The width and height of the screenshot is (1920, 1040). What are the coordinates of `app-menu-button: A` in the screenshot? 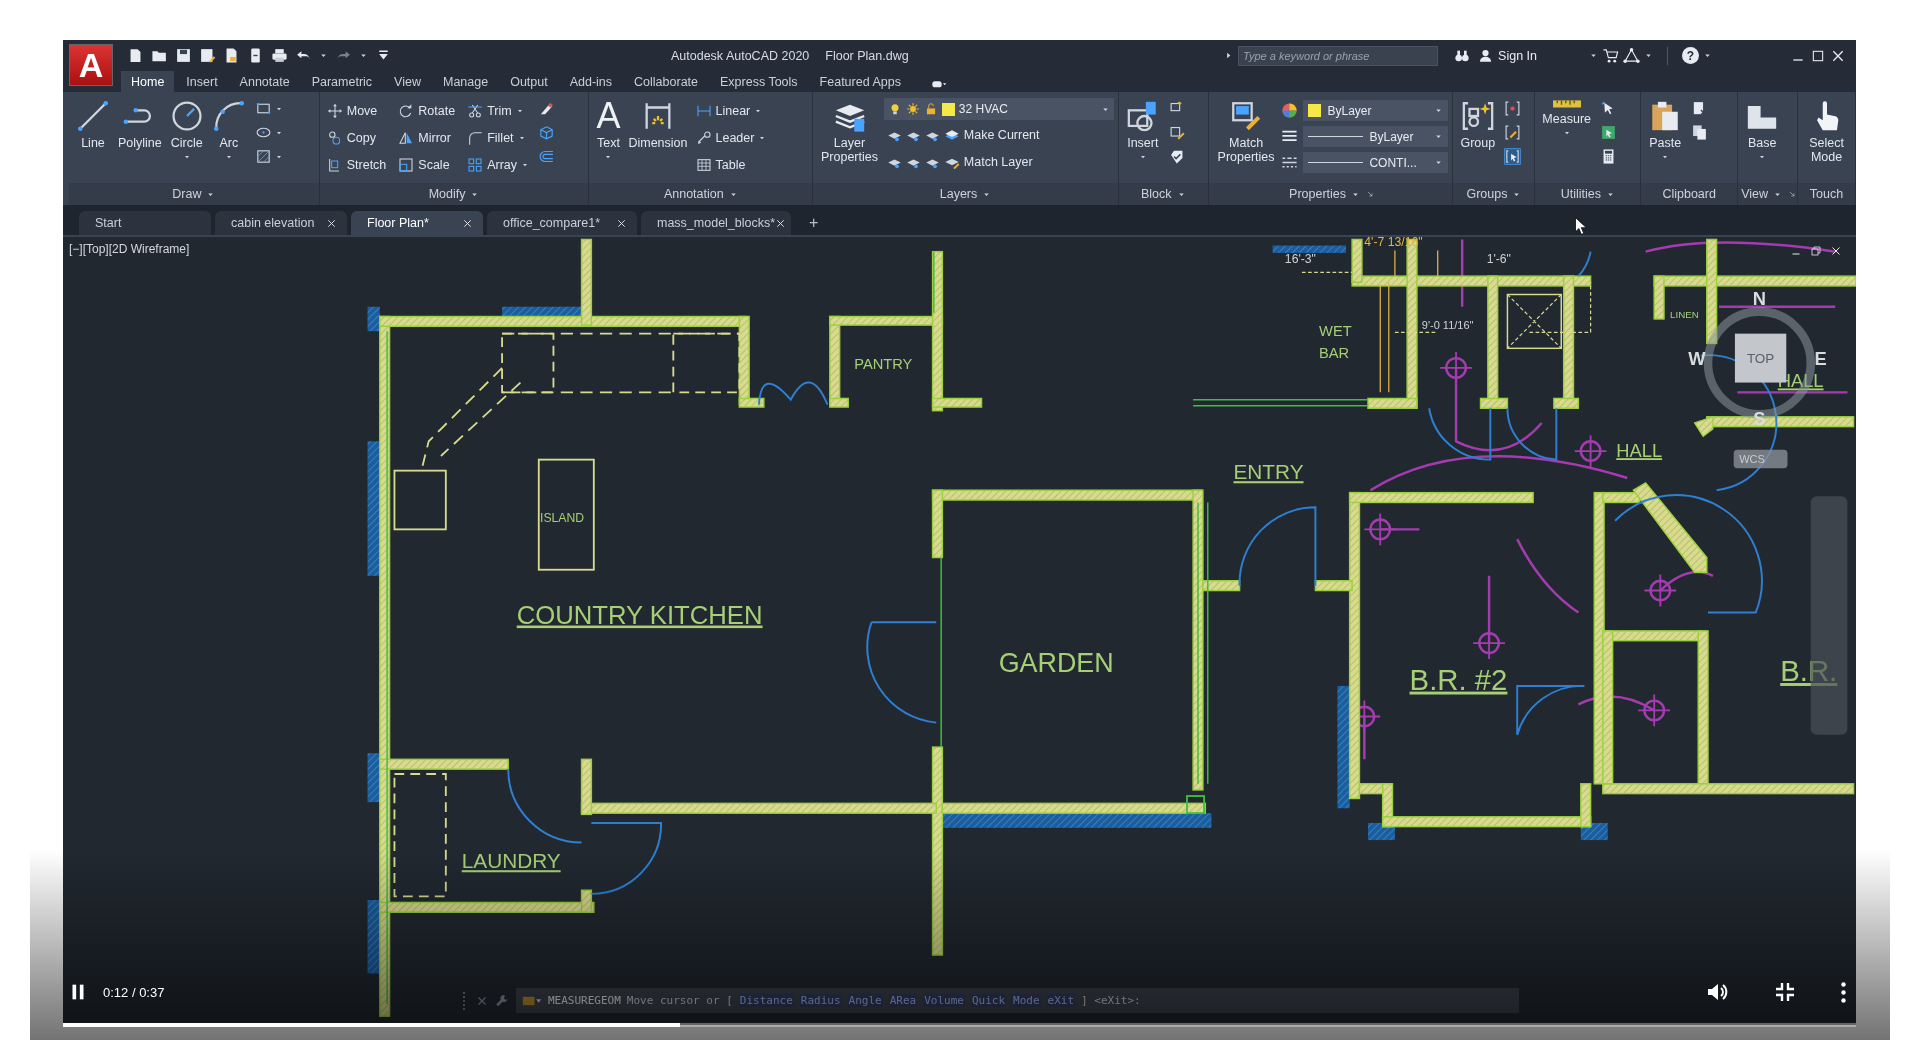 It's located at (91, 65).